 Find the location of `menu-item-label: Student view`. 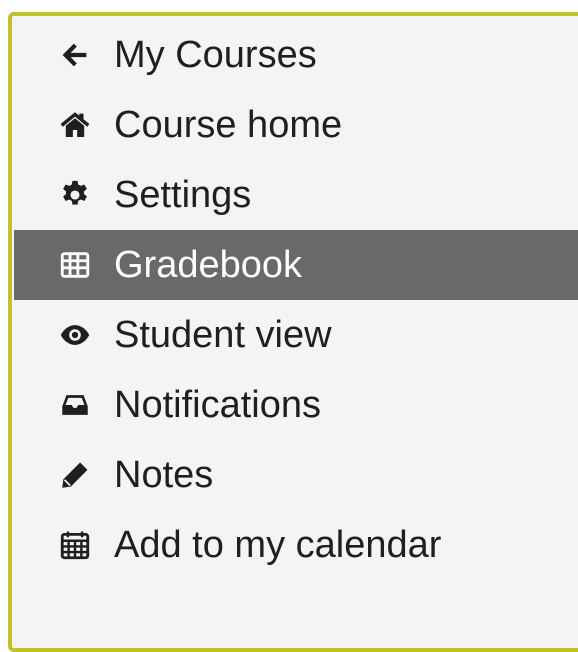

menu-item-label: Student view is located at coordinates (223, 335).